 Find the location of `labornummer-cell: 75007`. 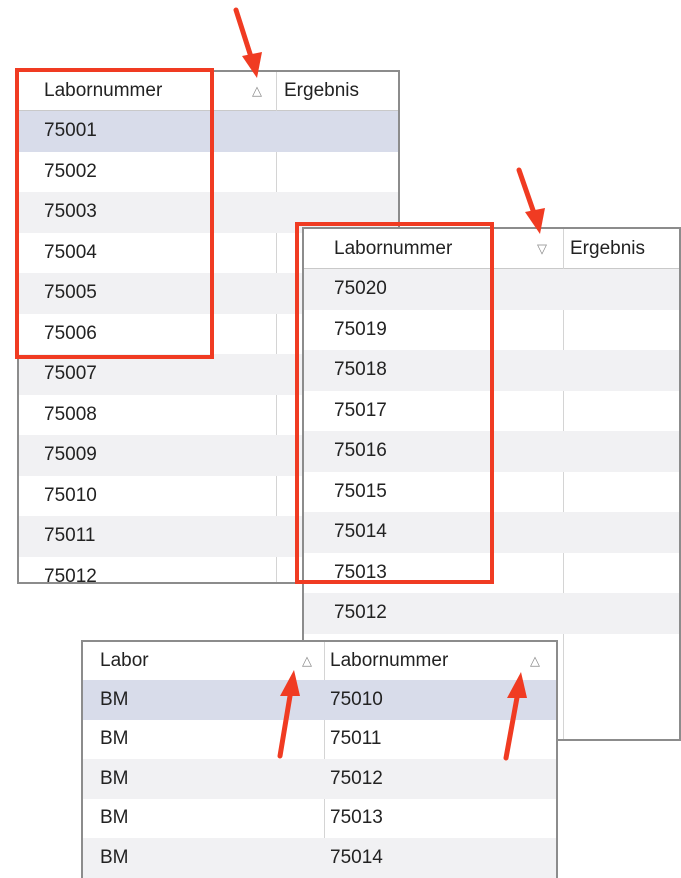

labornummer-cell: 75007 is located at coordinates (70, 374).